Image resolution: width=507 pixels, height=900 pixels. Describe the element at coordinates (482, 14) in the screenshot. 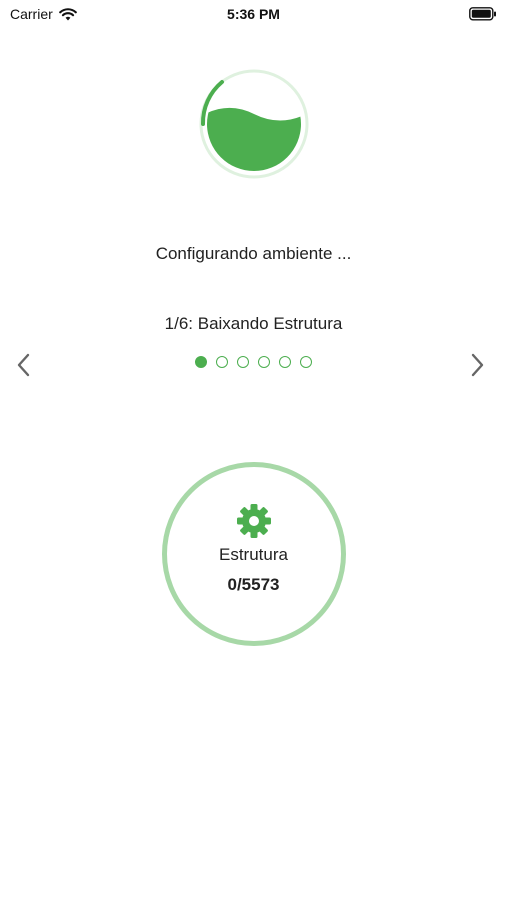

I see `battery-icon` at that location.